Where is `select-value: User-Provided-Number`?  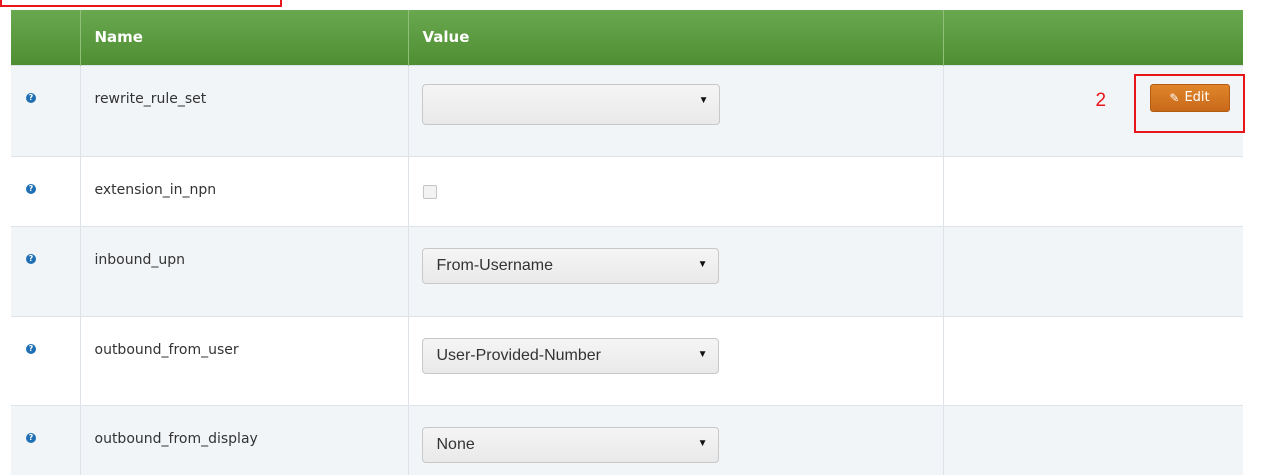
select-value: User-Provided-Number is located at coordinates (519, 355).